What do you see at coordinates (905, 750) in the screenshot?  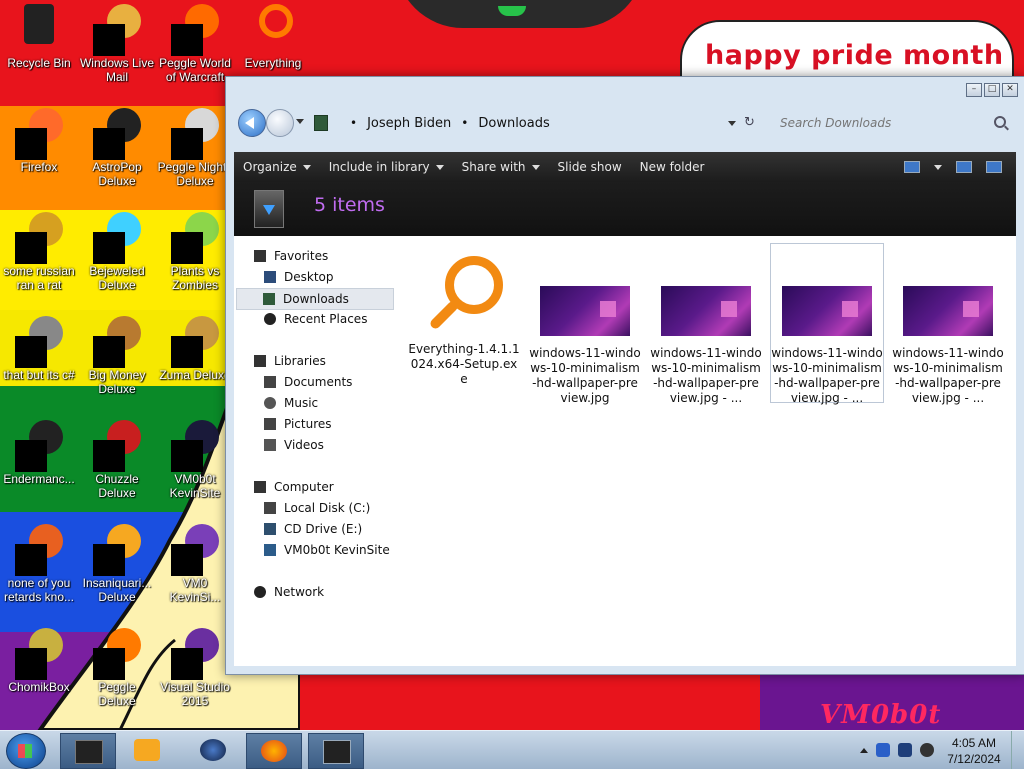 I see `network-status-icon` at bounding box center [905, 750].